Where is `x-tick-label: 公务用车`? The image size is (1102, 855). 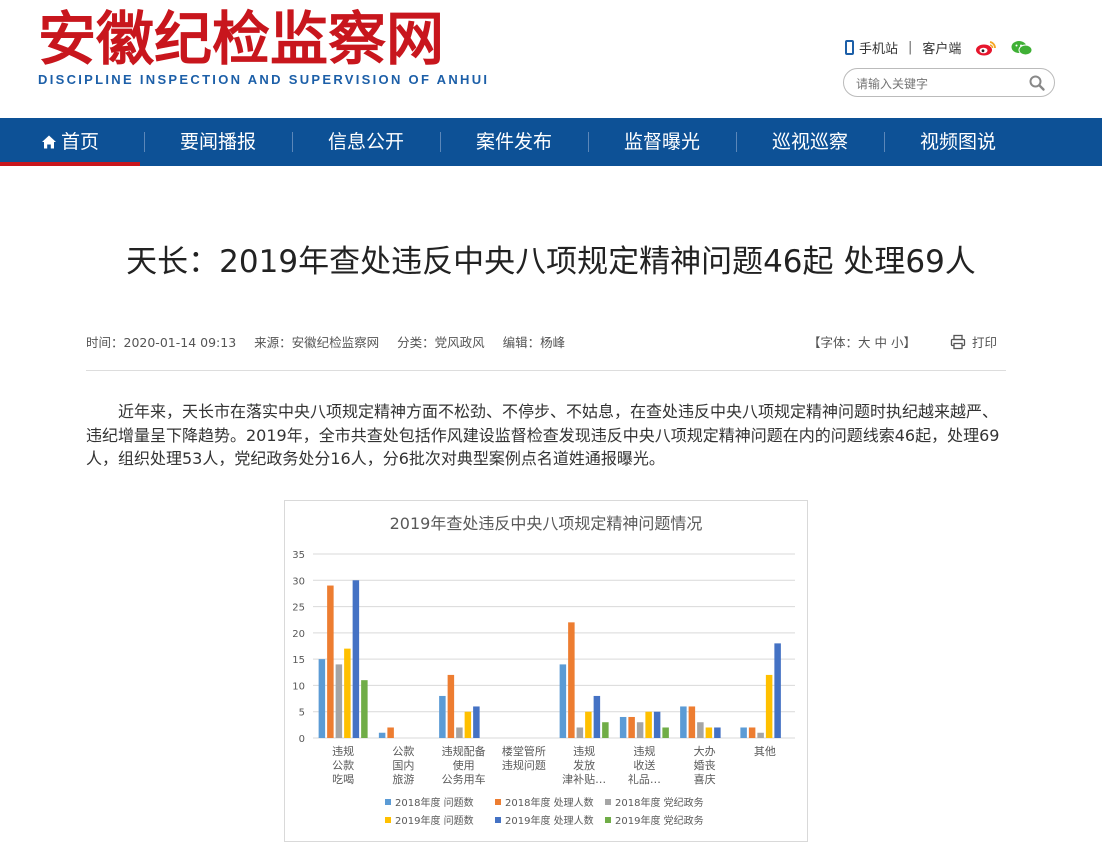
x-tick-label: 公务用车 is located at coordinates (464, 779).